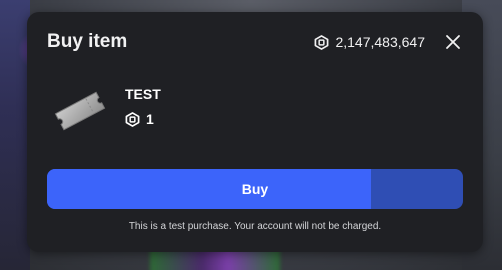  Describe the element at coordinates (143, 104) in the screenshot. I see `item-details: TEST 1` at that location.